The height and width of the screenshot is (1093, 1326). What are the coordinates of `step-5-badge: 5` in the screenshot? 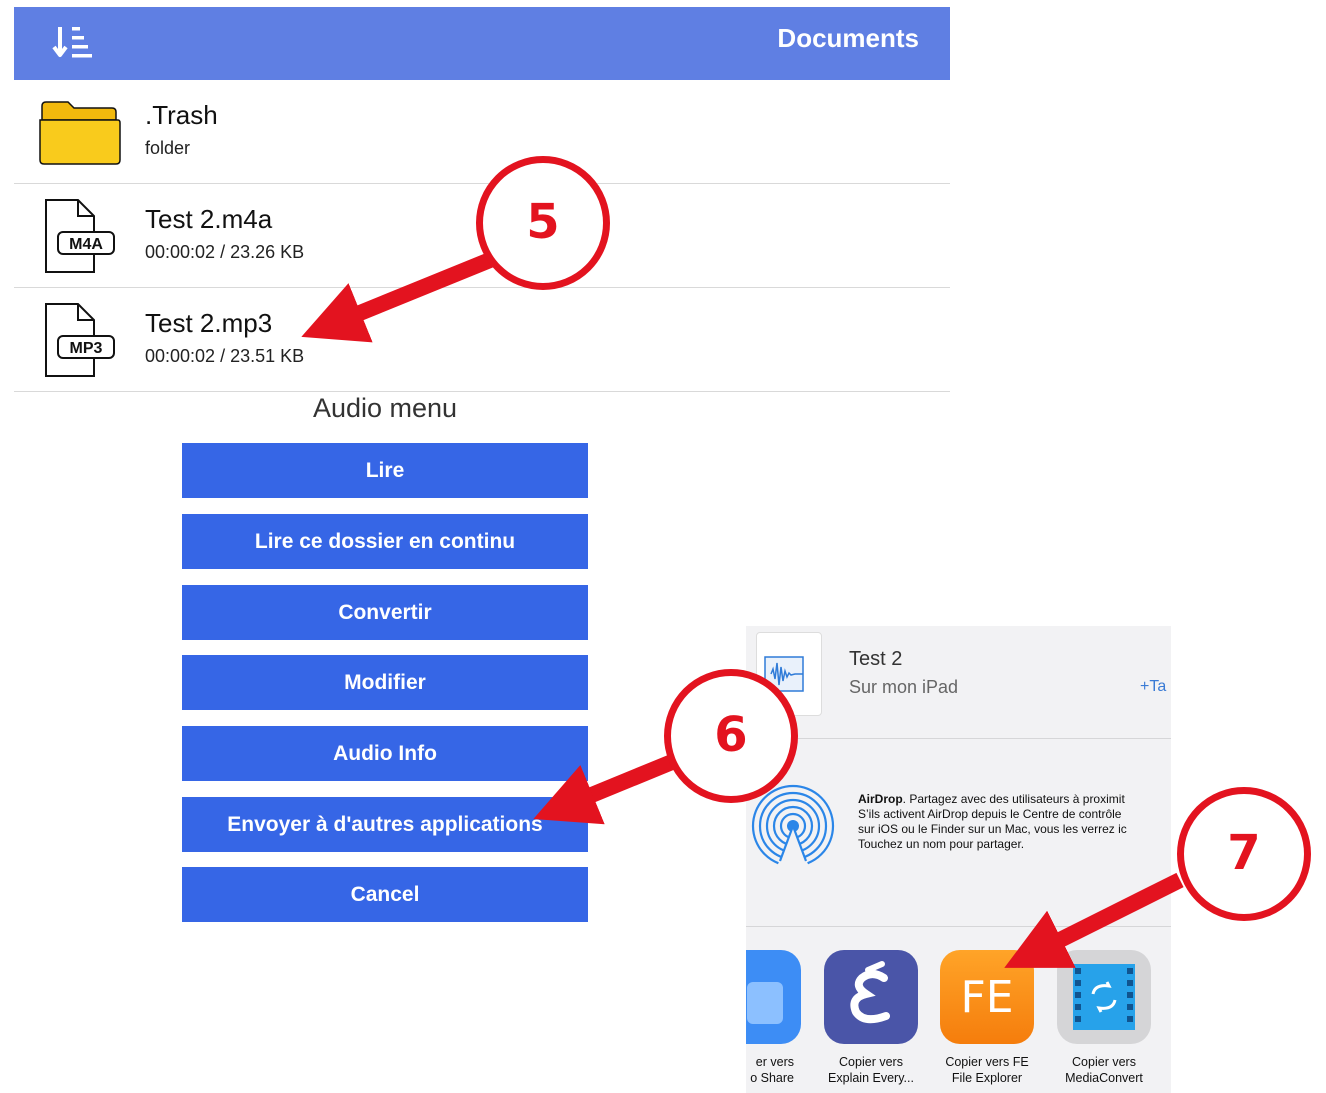 It's located at (543, 223).